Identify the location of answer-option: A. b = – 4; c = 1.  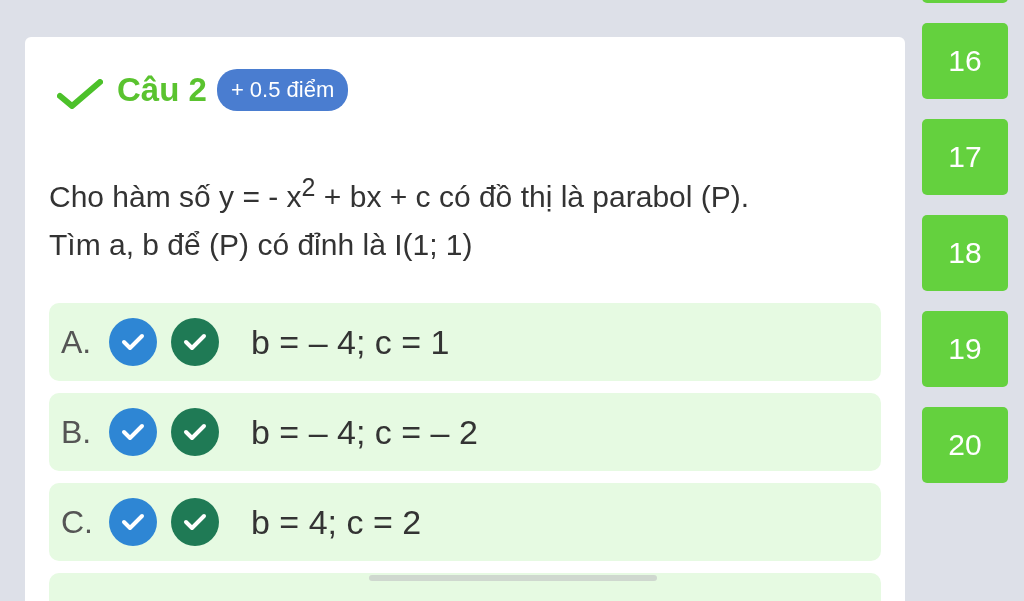
(465, 342).